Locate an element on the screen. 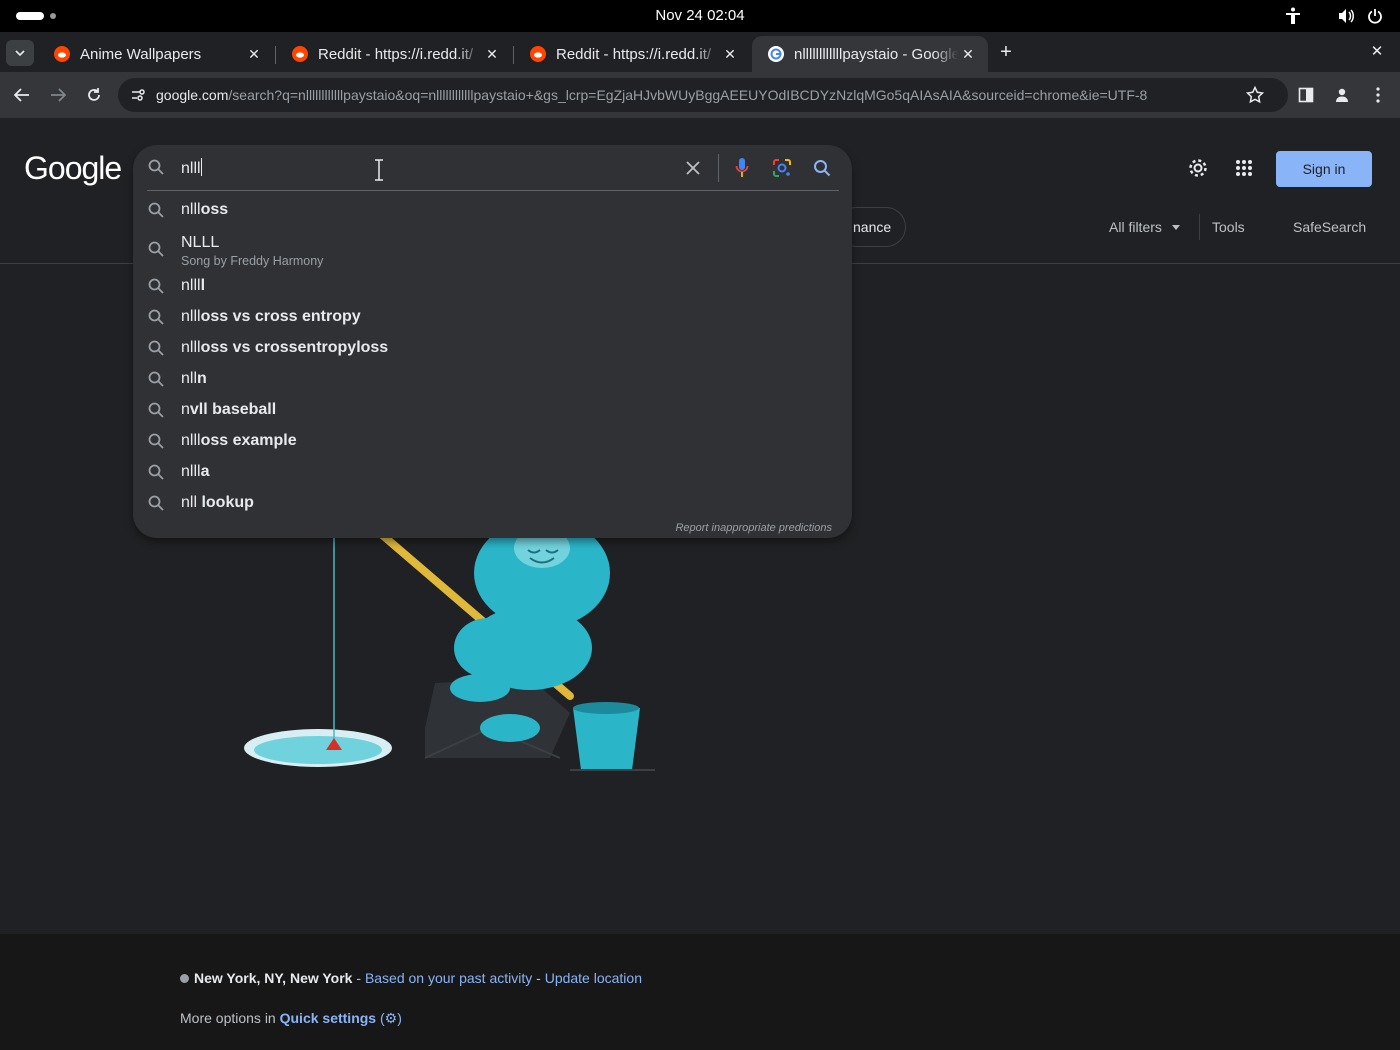 Image resolution: width=1400 pixels, height=1050 pixels. tab-title: Anime Wallpapers is located at coordinates (141, 54).